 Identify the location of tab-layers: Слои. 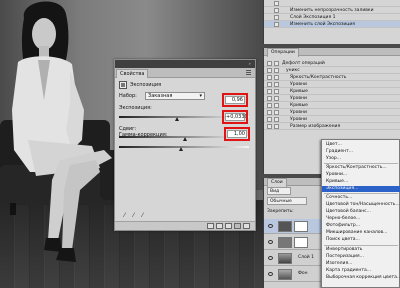
(277, 182).